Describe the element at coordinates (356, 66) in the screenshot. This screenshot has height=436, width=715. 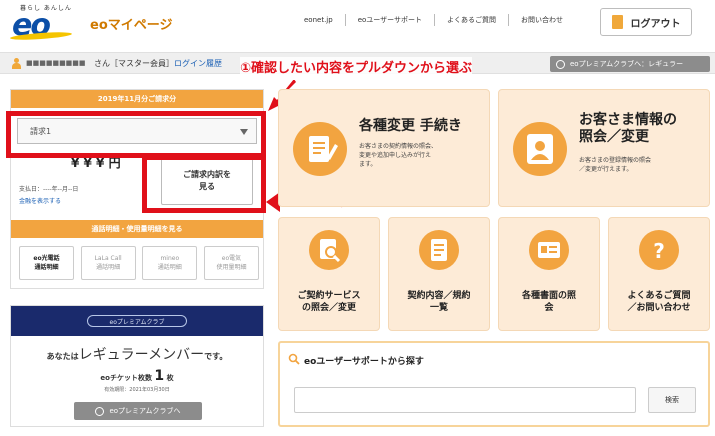
I see `annotation-step1: ①確認したい内容をプルダウンから選ぶ` at that location.